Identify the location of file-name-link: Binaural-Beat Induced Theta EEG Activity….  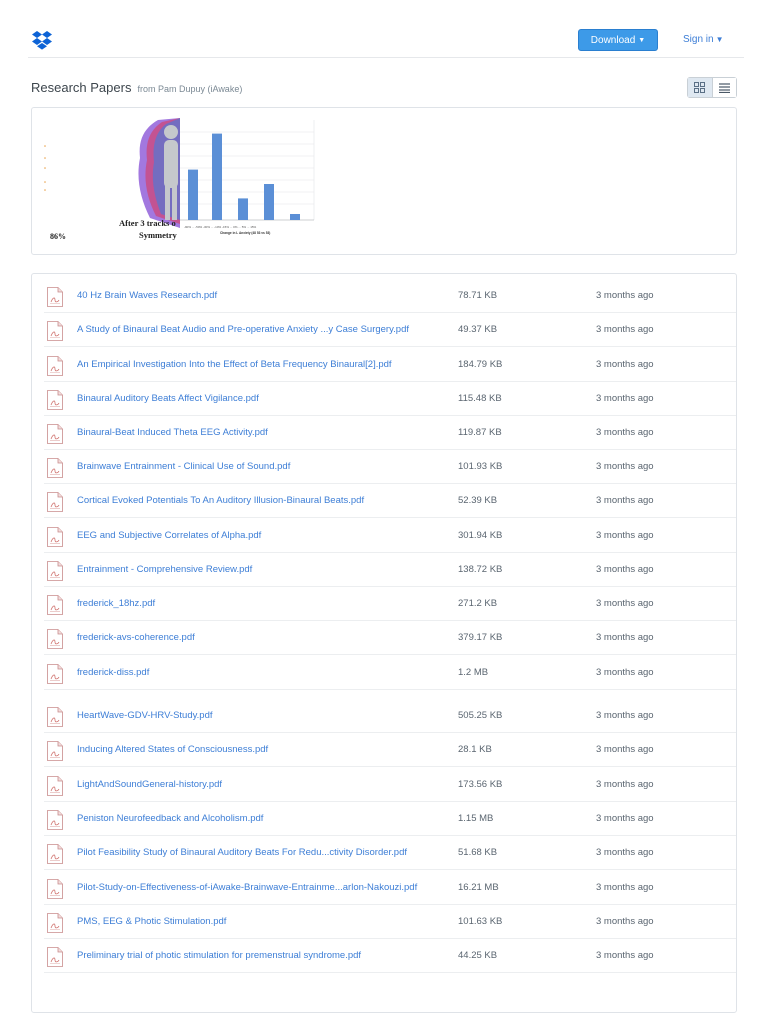
(172, 432).